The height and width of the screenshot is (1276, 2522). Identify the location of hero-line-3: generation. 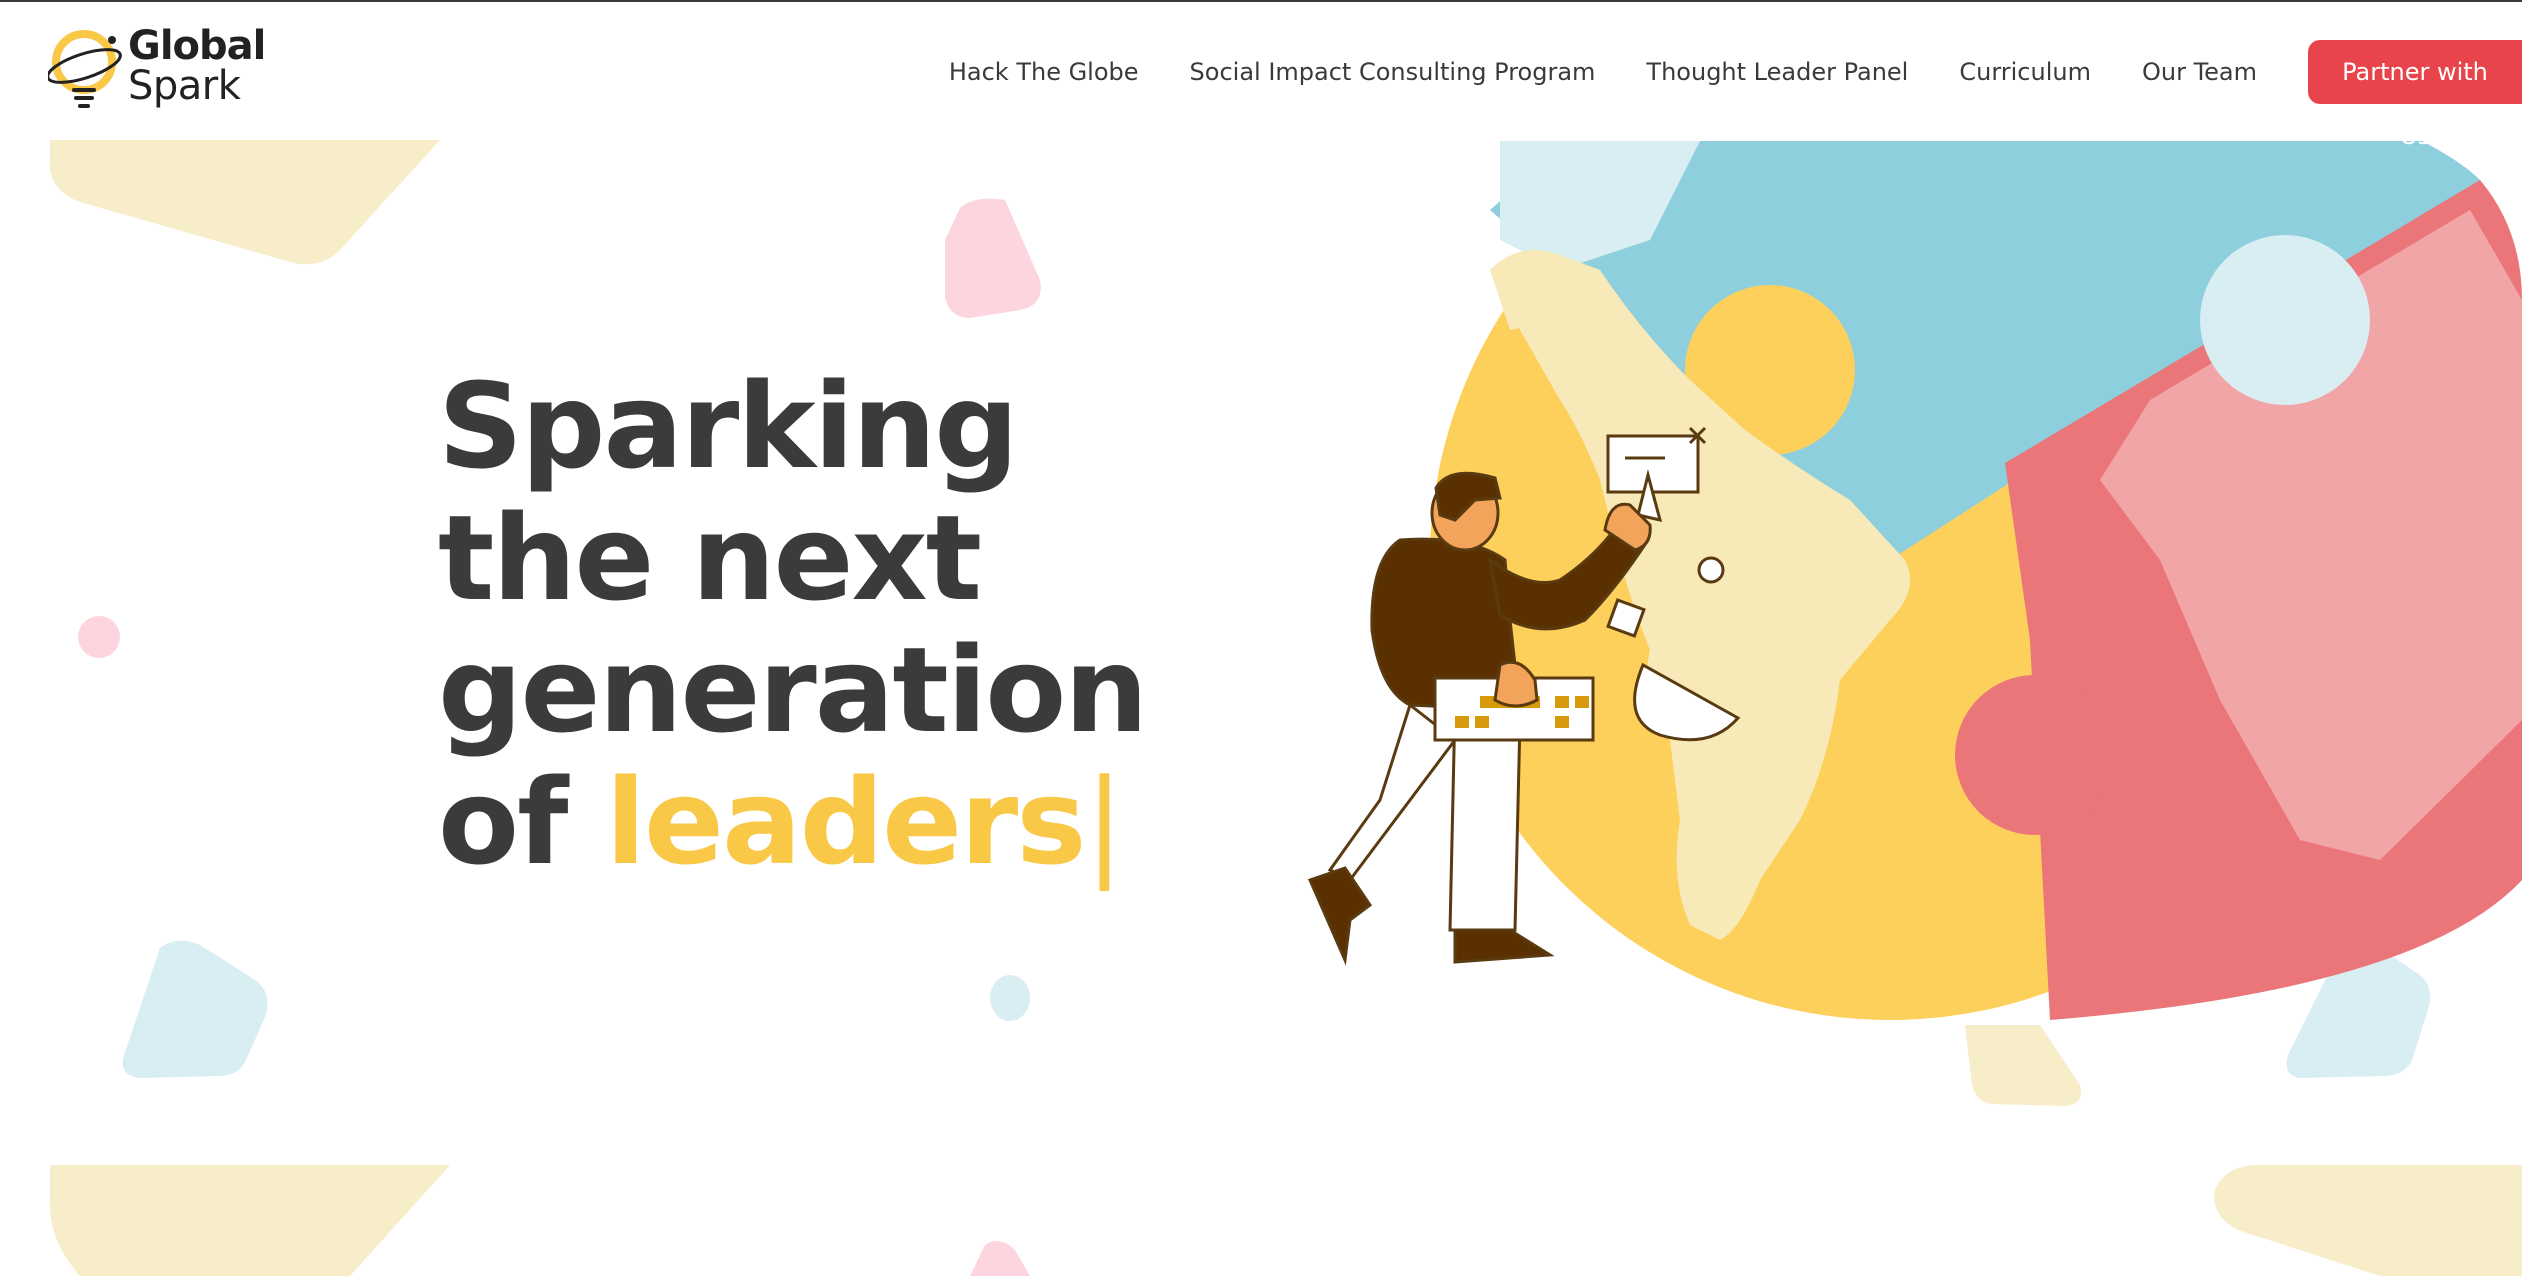
(793, 690).